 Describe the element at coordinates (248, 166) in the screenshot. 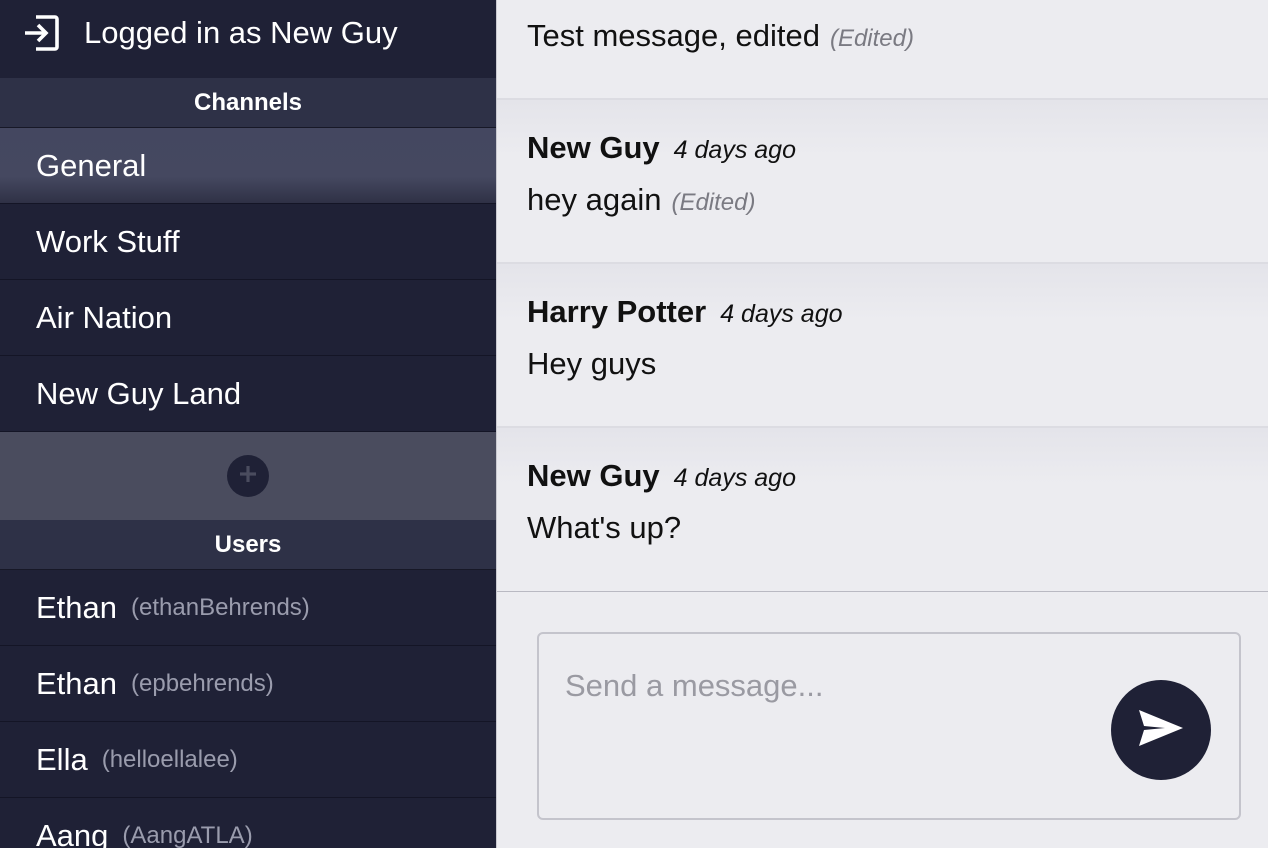

I see `channel-item-general: General` at that location.